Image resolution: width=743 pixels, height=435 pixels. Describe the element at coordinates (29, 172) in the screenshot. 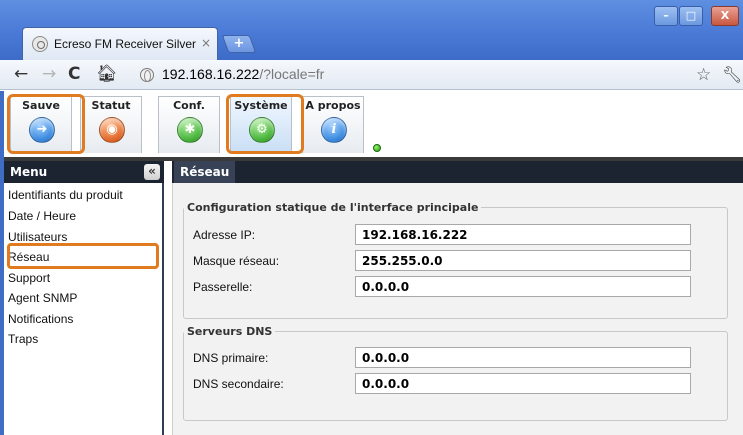

I see `menu-title: Menu` at that location.